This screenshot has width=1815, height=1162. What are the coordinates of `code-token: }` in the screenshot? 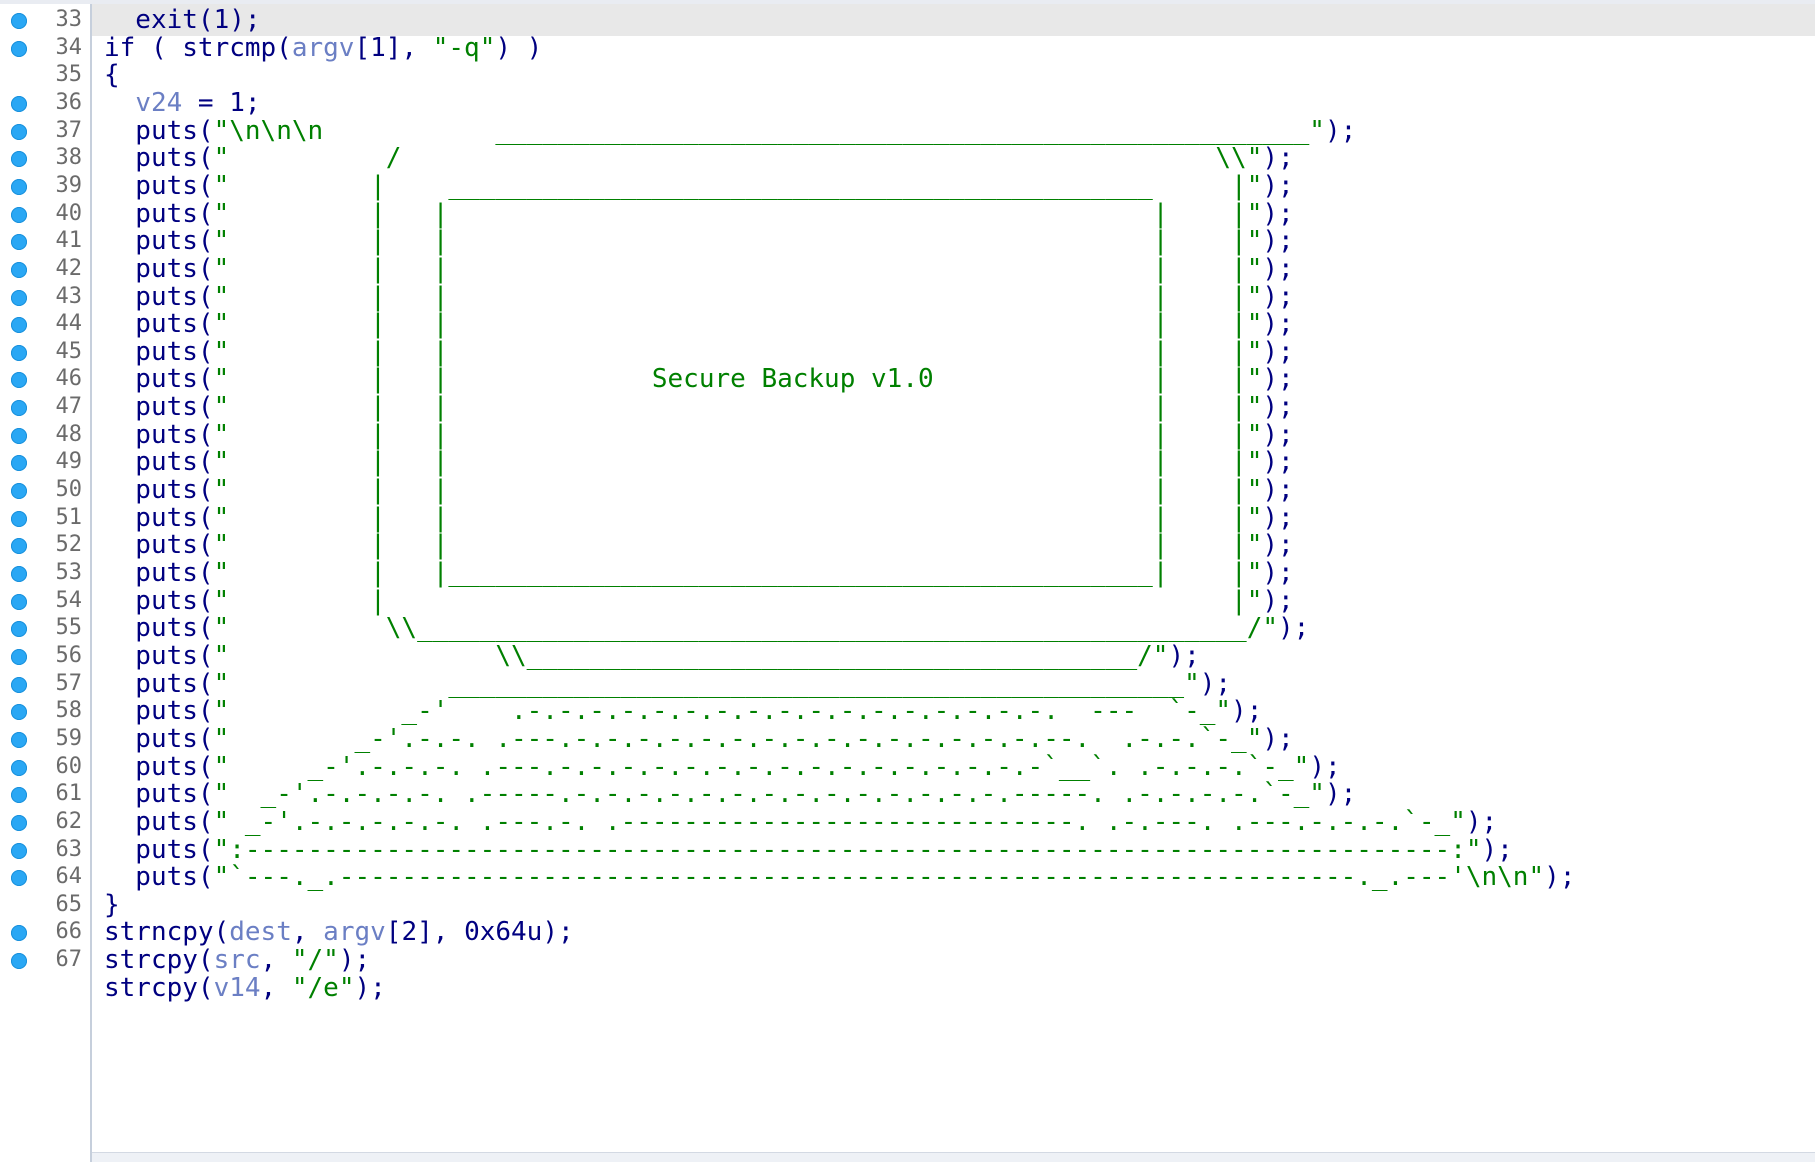 It's located at (112, 904).